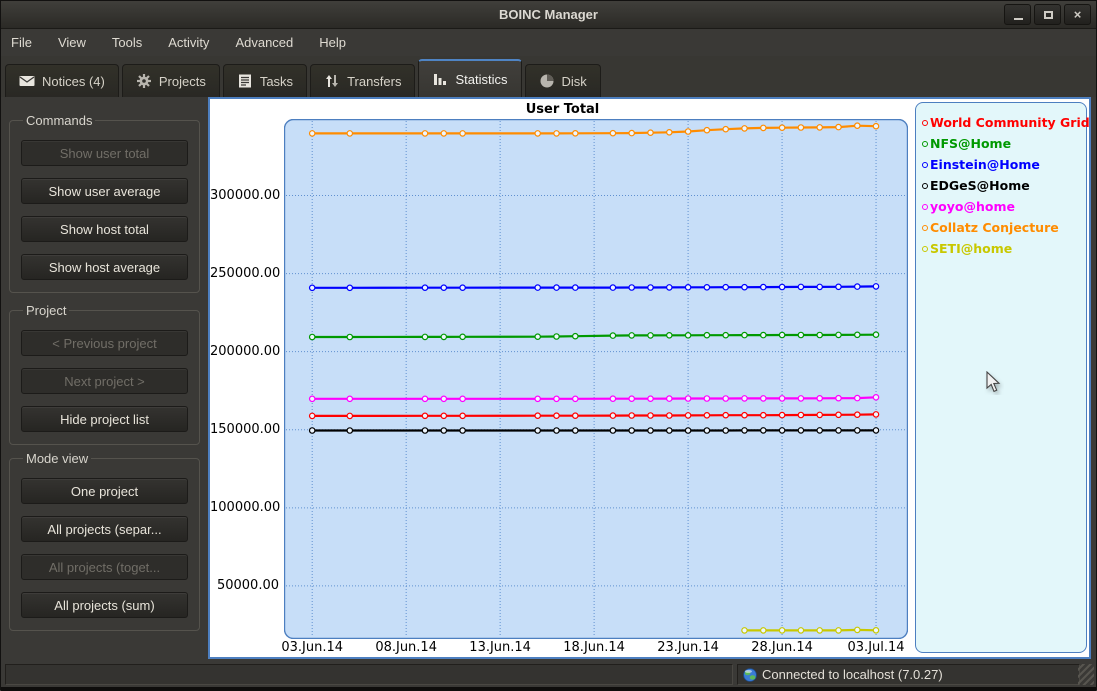  What do you see at coordinates (1001, 122) in the screenshot?
I see `legend-item-world-community-grid: World Community Grid` at bounding box center [1001, 122].